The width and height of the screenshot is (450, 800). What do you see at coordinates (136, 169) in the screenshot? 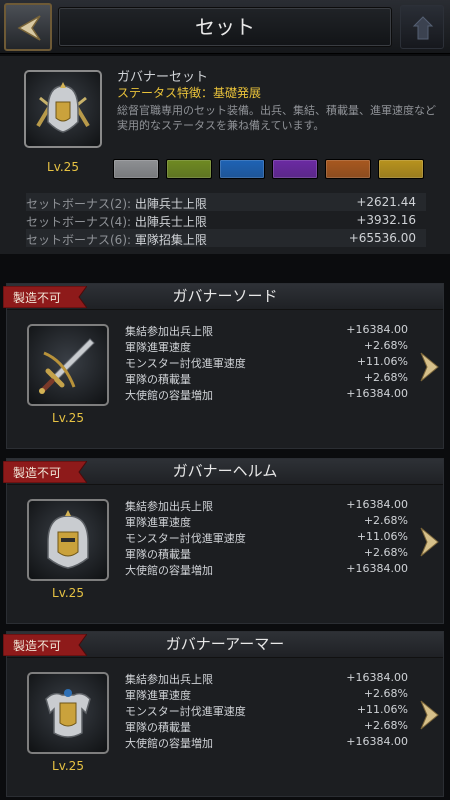
I see `quality-swatch-gray` at bounding box center [136, 169].